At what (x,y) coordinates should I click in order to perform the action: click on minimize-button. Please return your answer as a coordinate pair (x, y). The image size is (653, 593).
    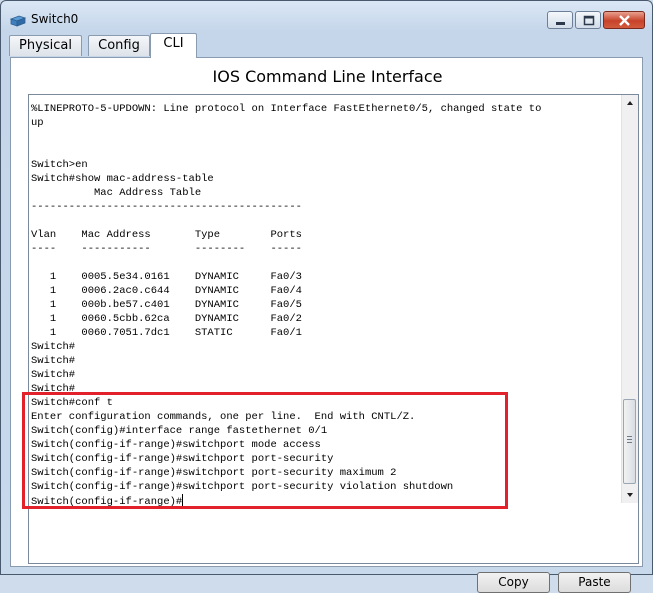
    Looking at the image, I should click on (560, 20).